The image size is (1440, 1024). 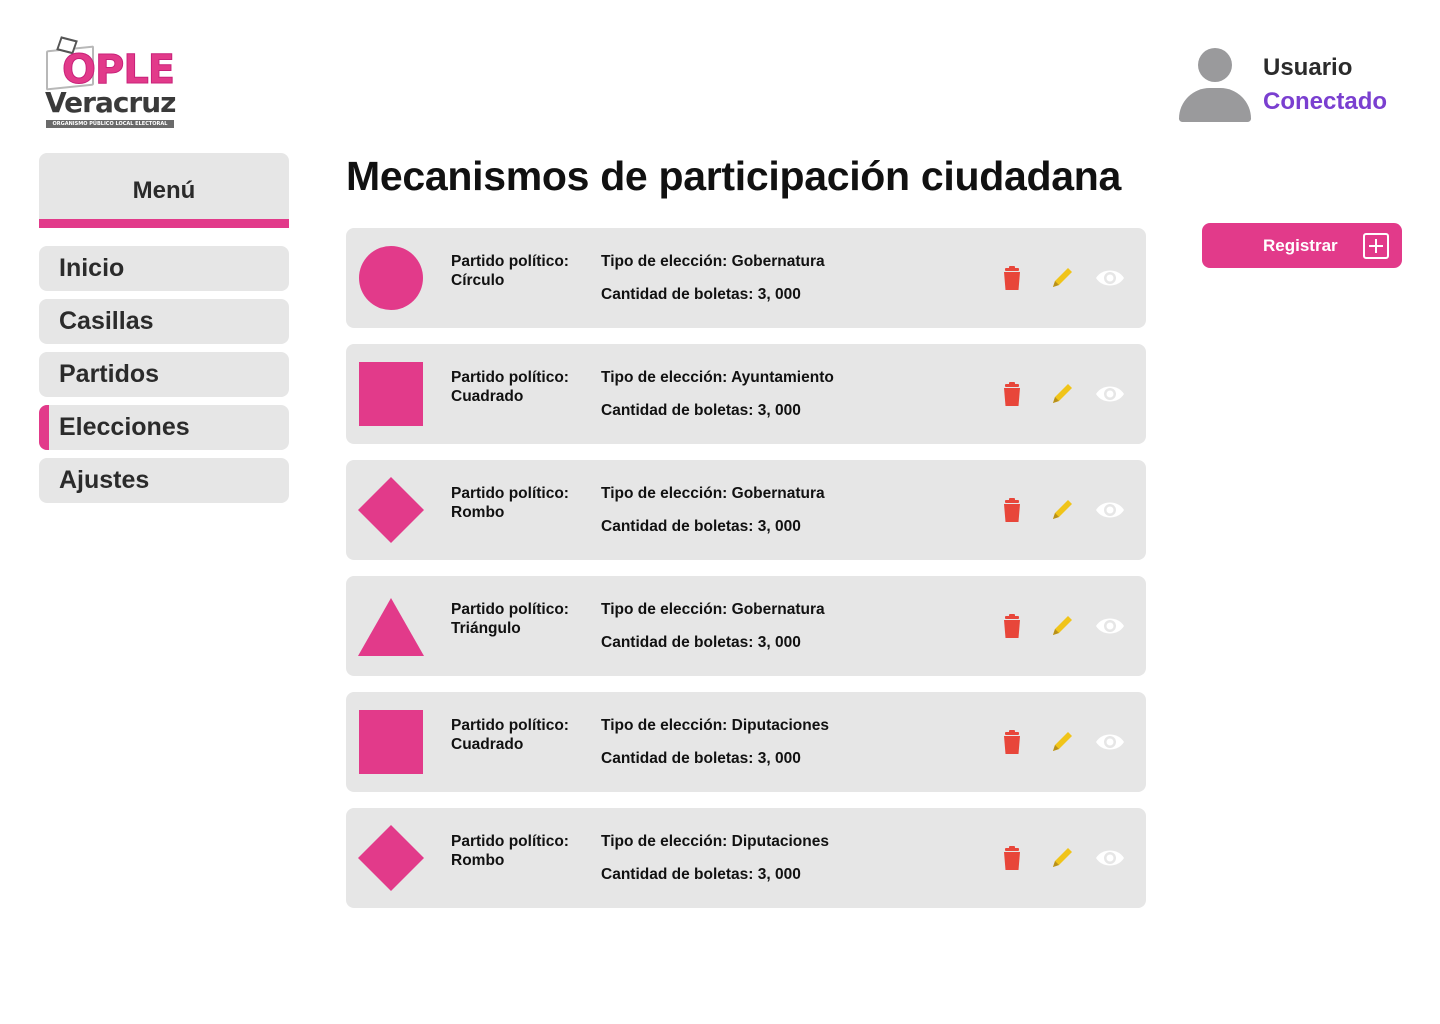 I want to click on menu-title: Menú, so click(x=164, y=190).